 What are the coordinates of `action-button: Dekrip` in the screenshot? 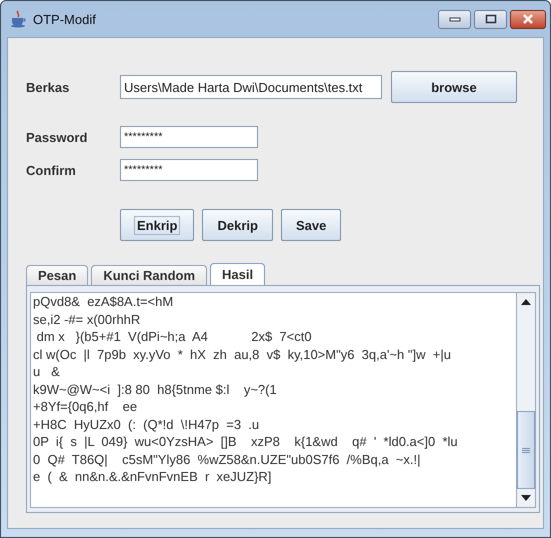 It's located at (237, 225).